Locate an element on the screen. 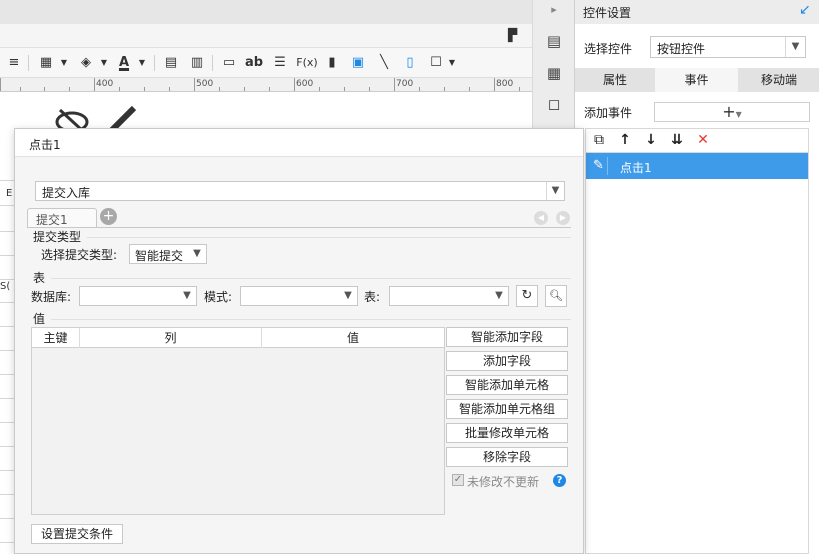 The width and height of the screenshot is (819, 554). slash-line-icon: ╲ is located at coordinates (384, 63).